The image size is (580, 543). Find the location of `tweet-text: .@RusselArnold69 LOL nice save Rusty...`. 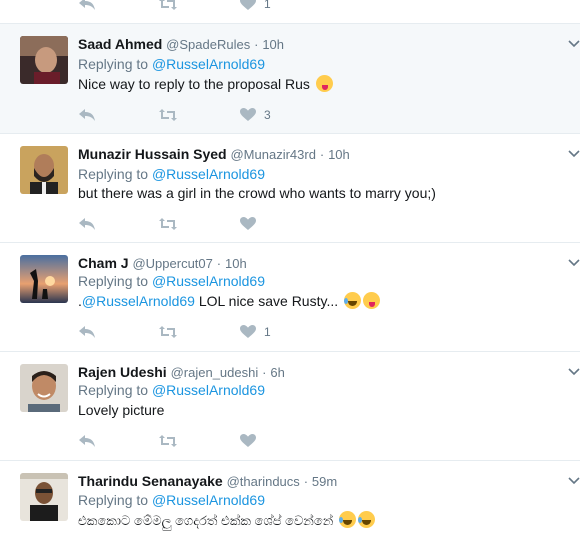

tweet-text: .@RusselArnold69 LOL nice save Rusty... is located at coordinates (229, 300).